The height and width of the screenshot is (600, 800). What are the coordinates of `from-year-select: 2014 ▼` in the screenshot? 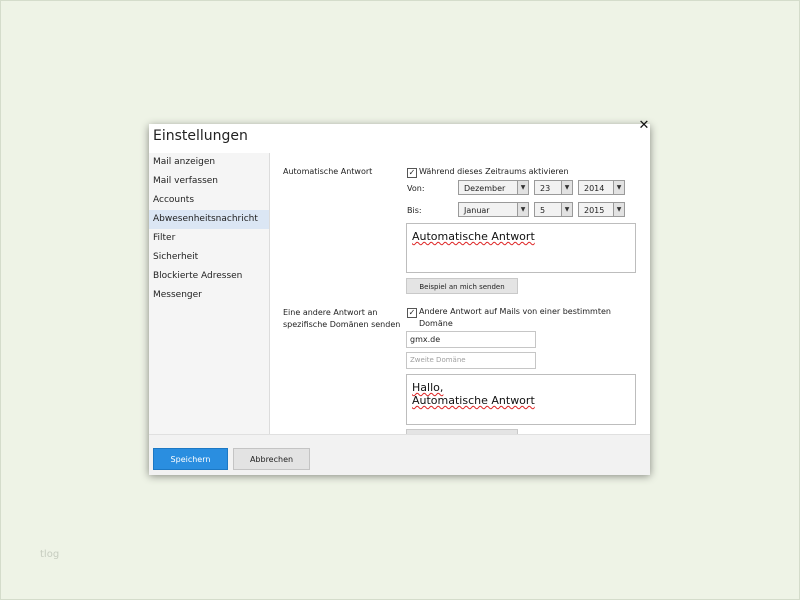 It's located at (601, 187).